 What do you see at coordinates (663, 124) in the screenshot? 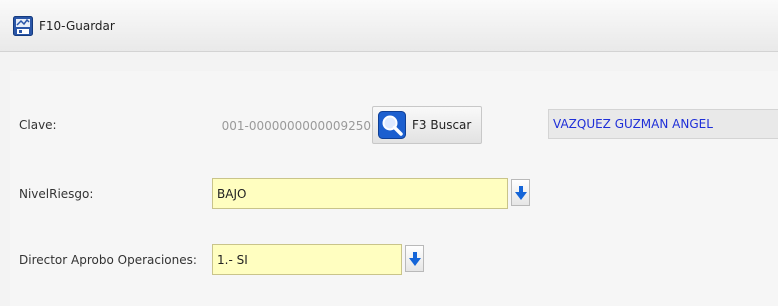
I see `client-name-field: VAZQUEZ GUZMAN ANGEL` at bounding box center [663, 124].